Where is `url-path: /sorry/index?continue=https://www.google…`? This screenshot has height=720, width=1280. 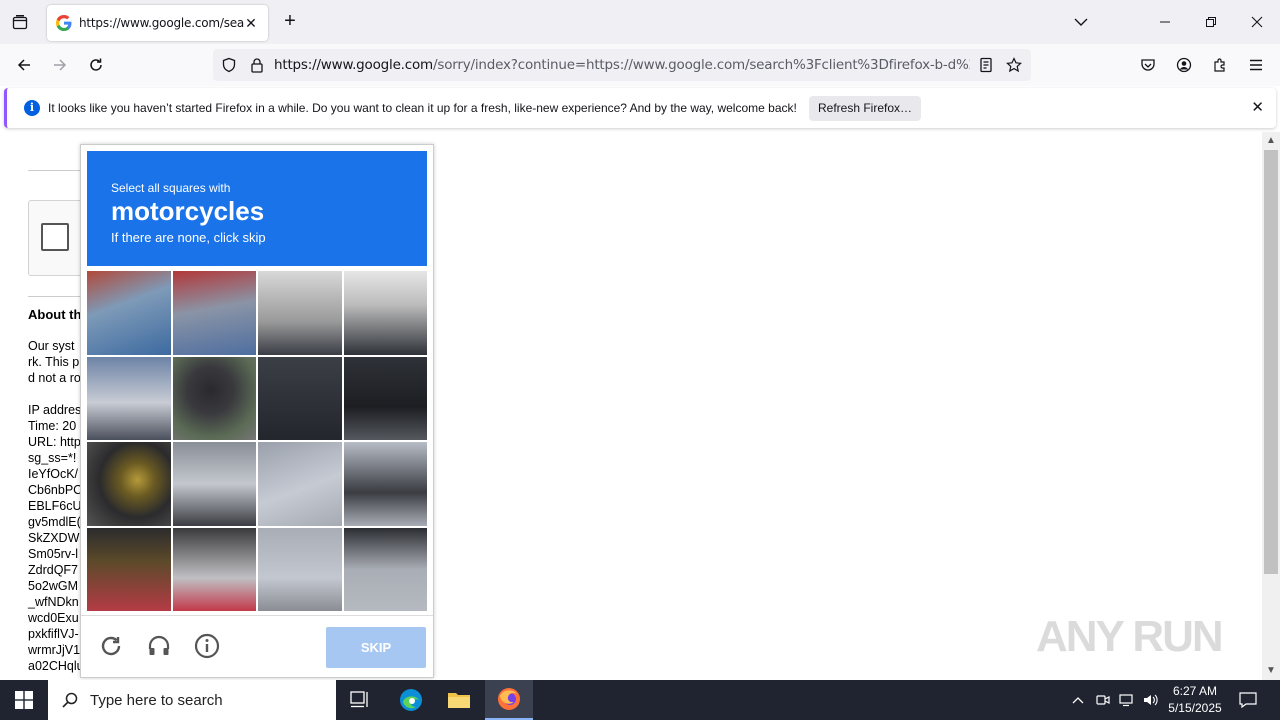
url-path: /sorry/index?continue=https://www.google… is located at coordinates (701, 65).